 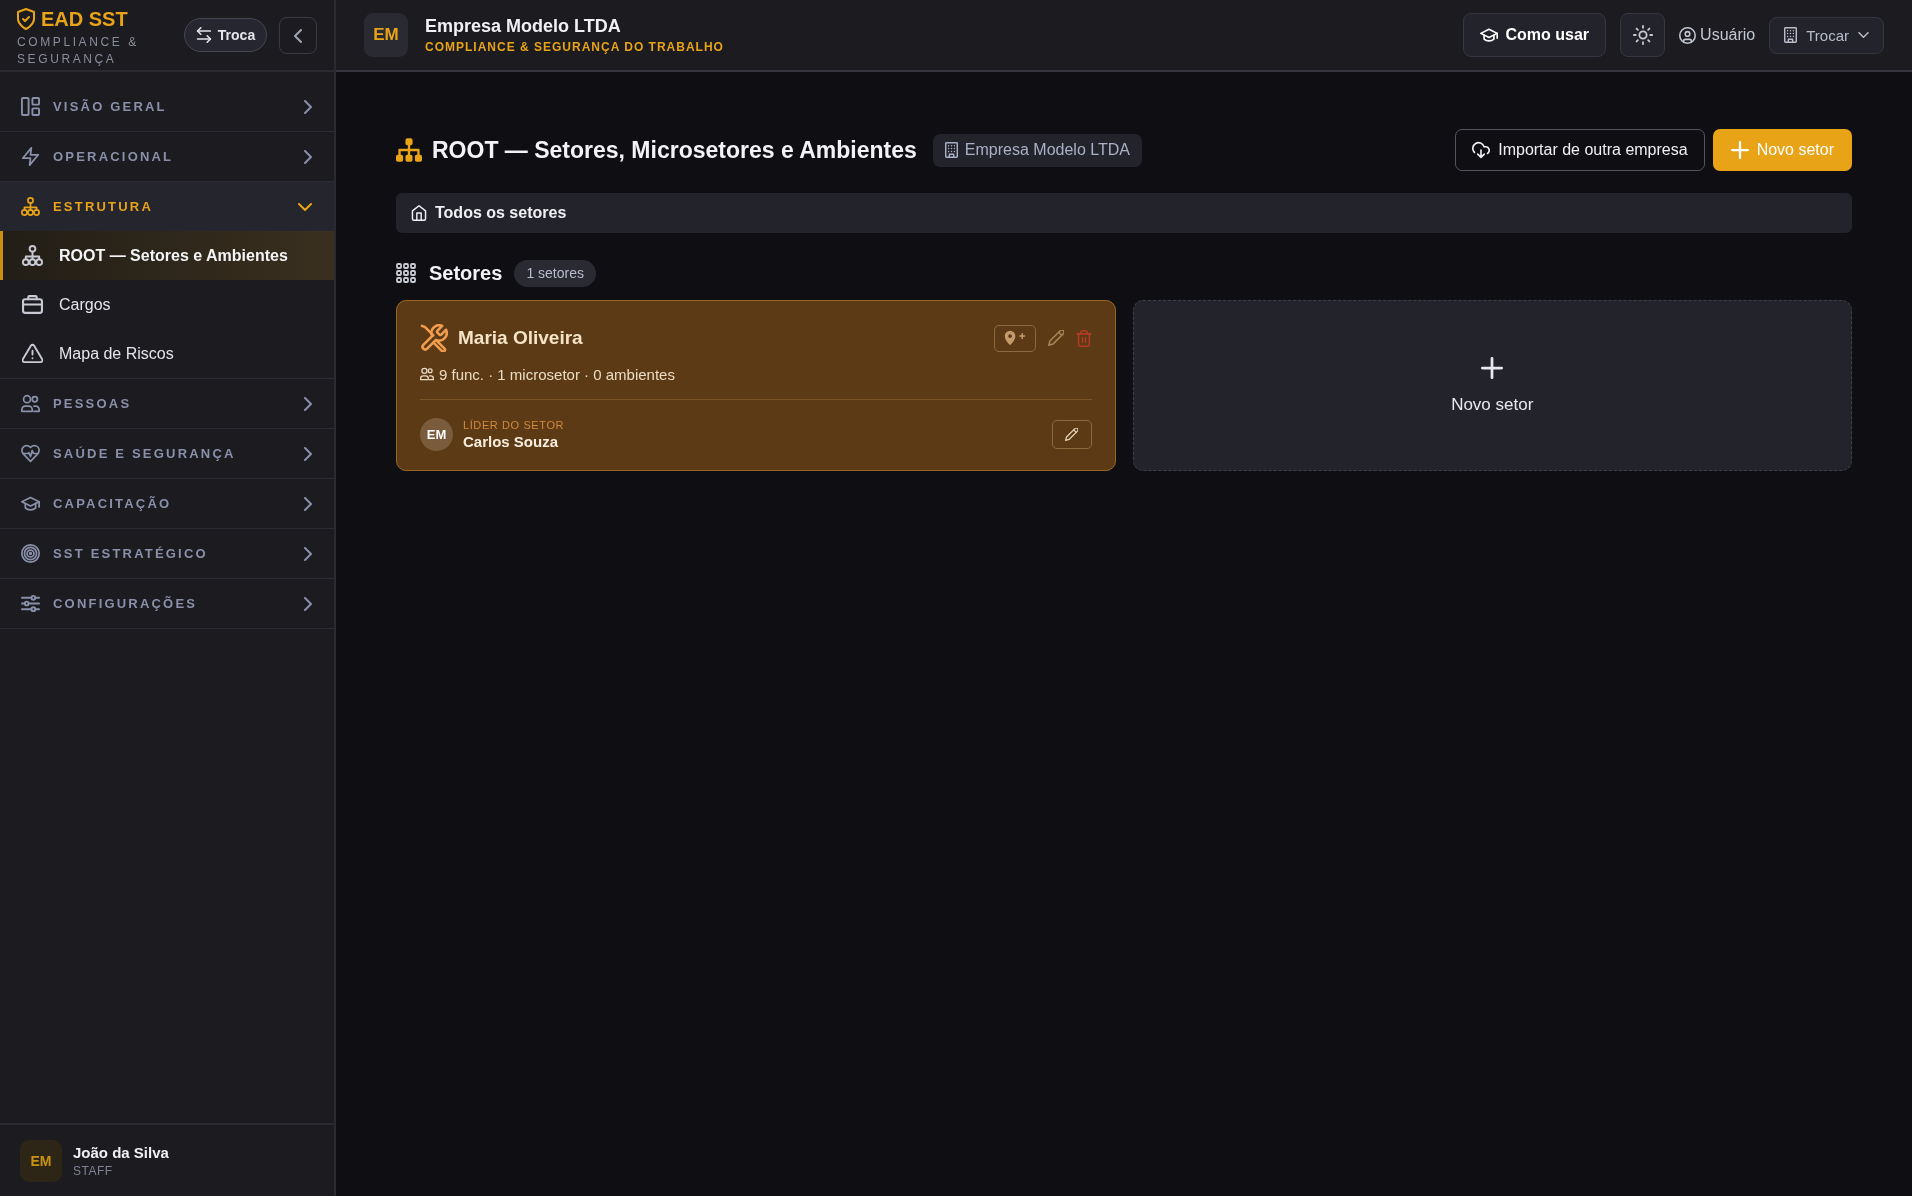 What do you see at coordinates (406, 273) in the screenshot?
I see `grid-icon` at bounding box center [406, 273].